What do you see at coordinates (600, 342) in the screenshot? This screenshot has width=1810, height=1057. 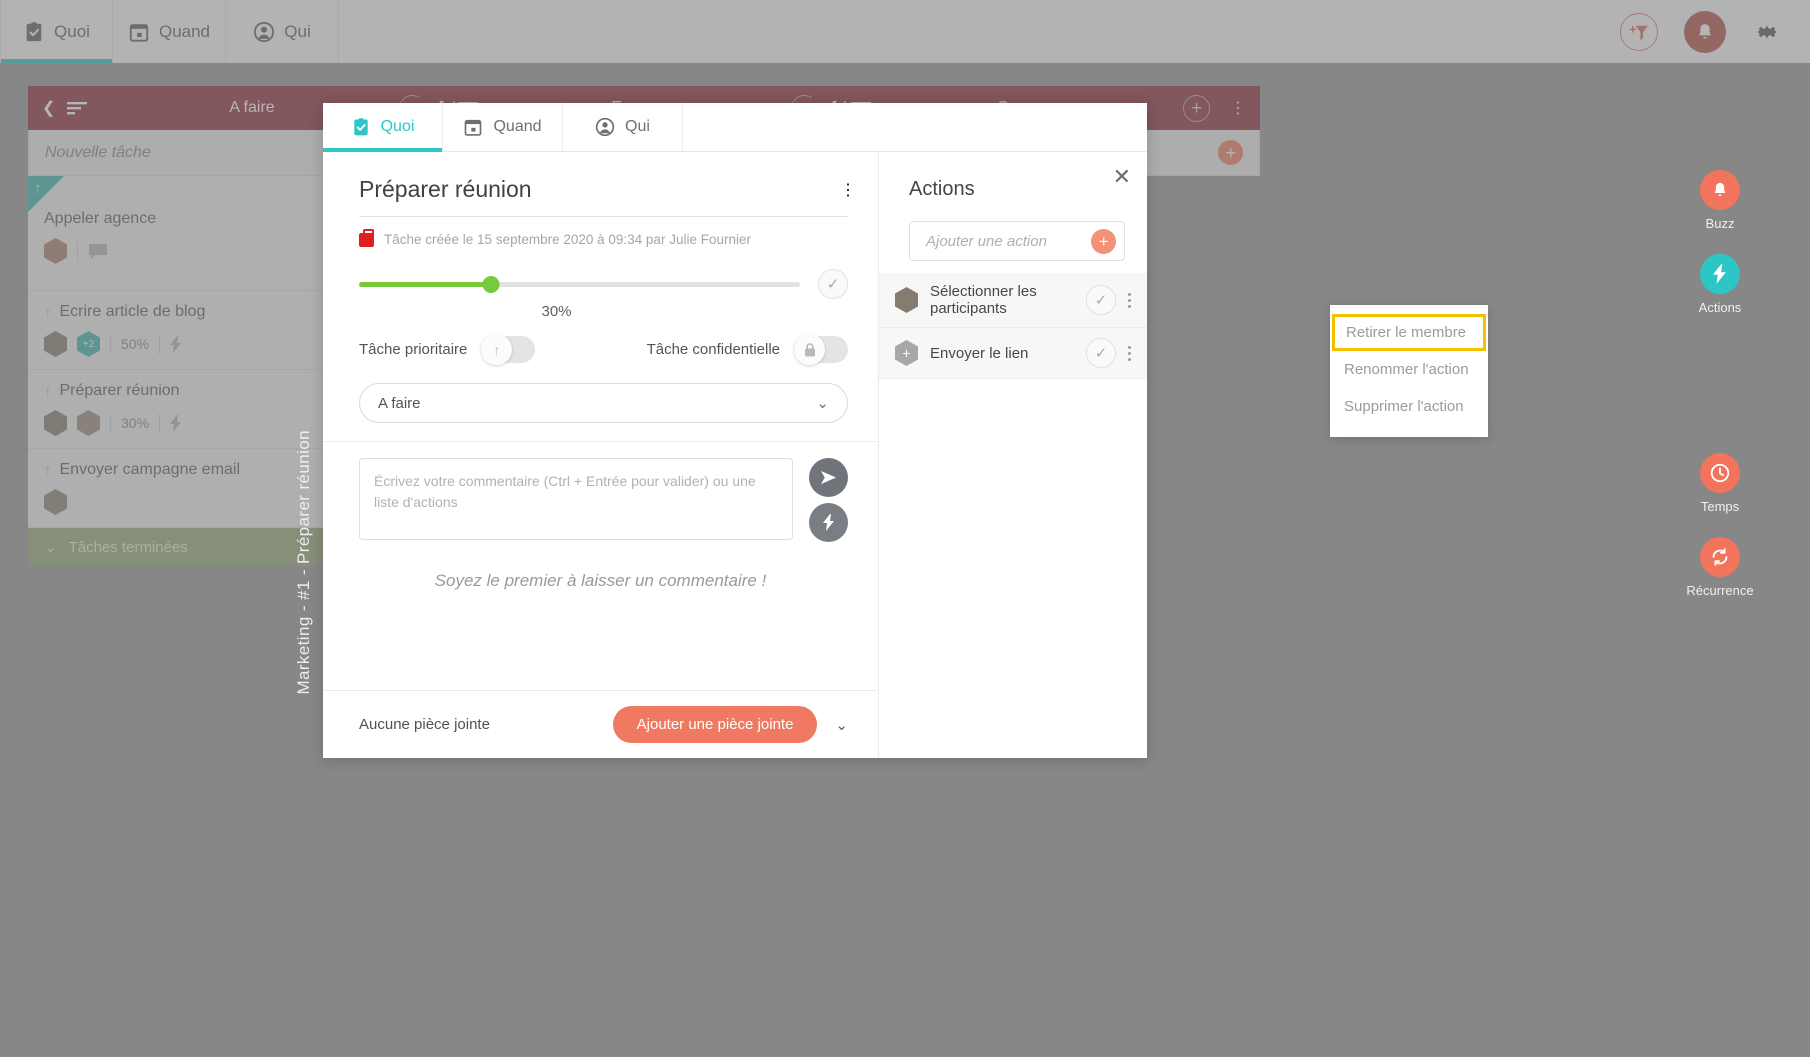 I see `task-toggles: Tâche prioritaire ↑ Tâche confidentielle` at bounding box center [600, 342].